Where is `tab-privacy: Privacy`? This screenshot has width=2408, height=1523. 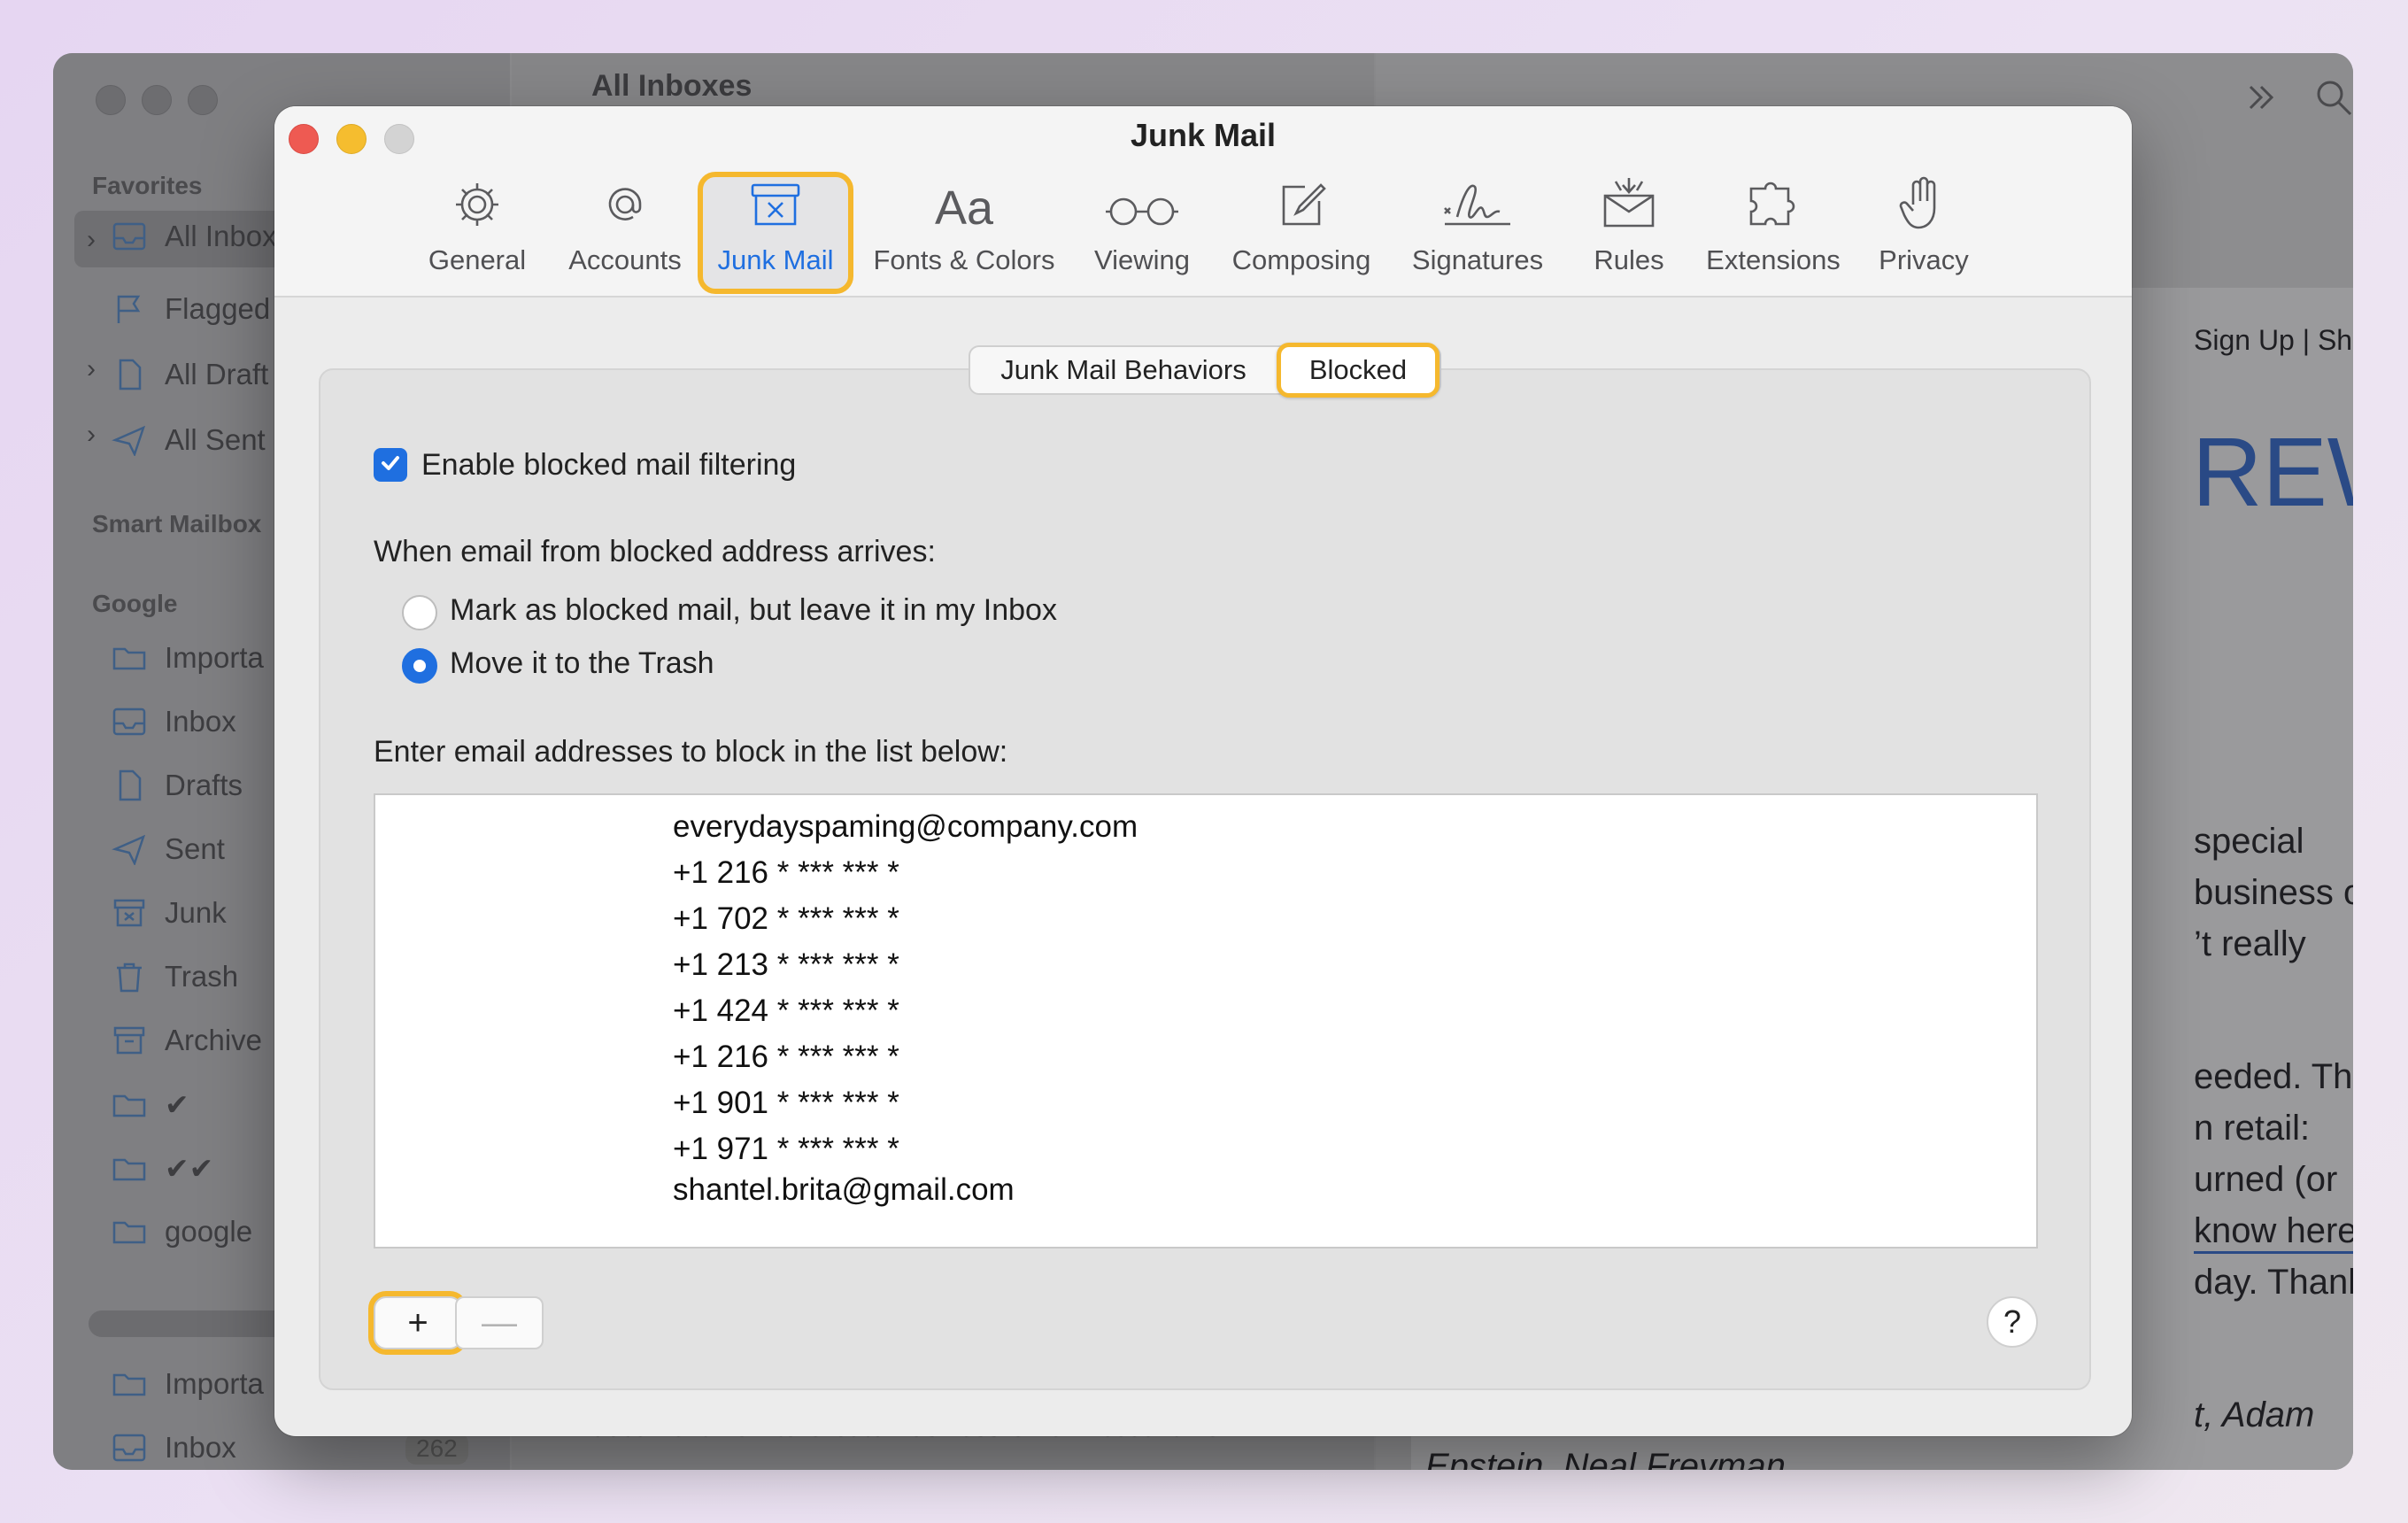
tab-privacy: Privacy is located at coordinates (1924, 233).